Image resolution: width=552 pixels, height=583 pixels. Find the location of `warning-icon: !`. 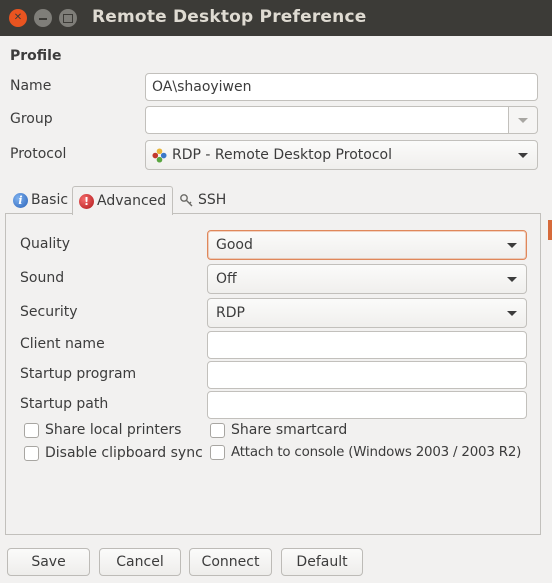

warning-icon: ! is located at coordinates (86, 201).